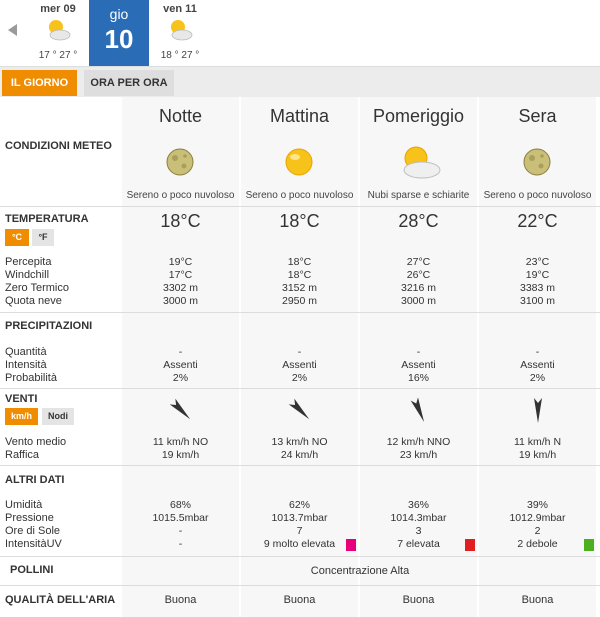  What do you see at coordinates (180, 544) in the screenshot?
I see `uv-value: -` at bounding box center [180, 544].